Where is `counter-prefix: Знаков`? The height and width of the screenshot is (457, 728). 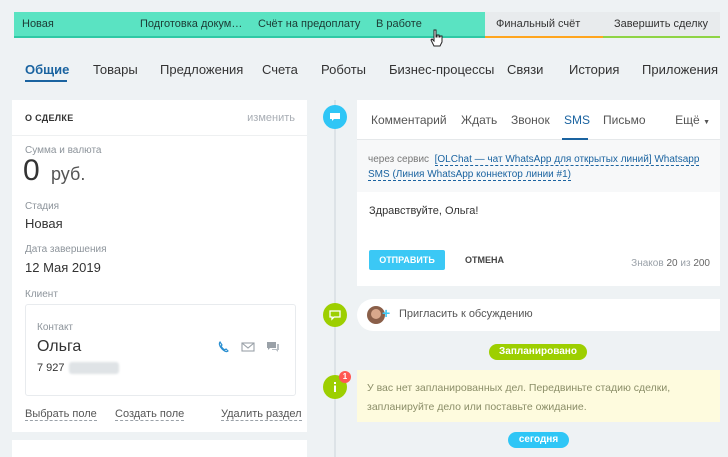 counter-prefix: Знаков is located at coordinates (647, 263).